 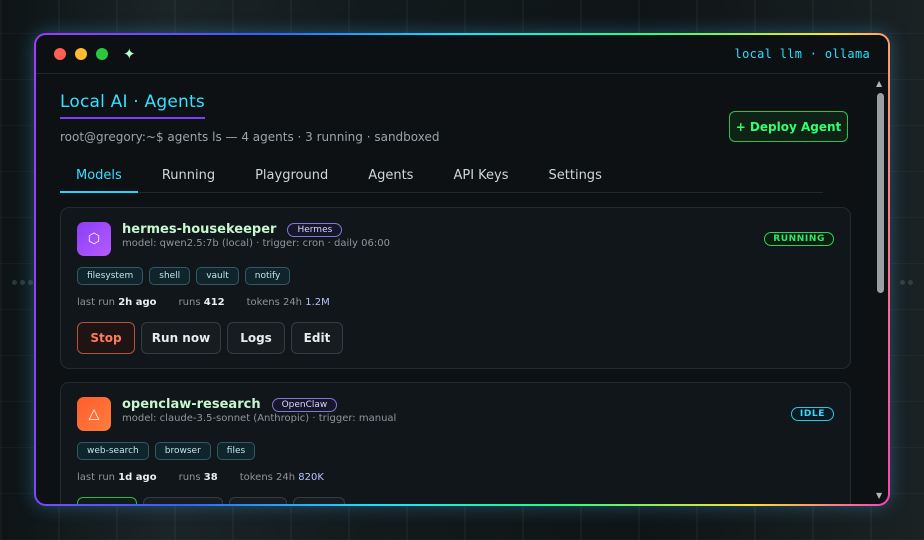 What do you see at coordinates (188, 176) in the screenshot?
I see `tab-running: Running` at bounding box center [188, 176].